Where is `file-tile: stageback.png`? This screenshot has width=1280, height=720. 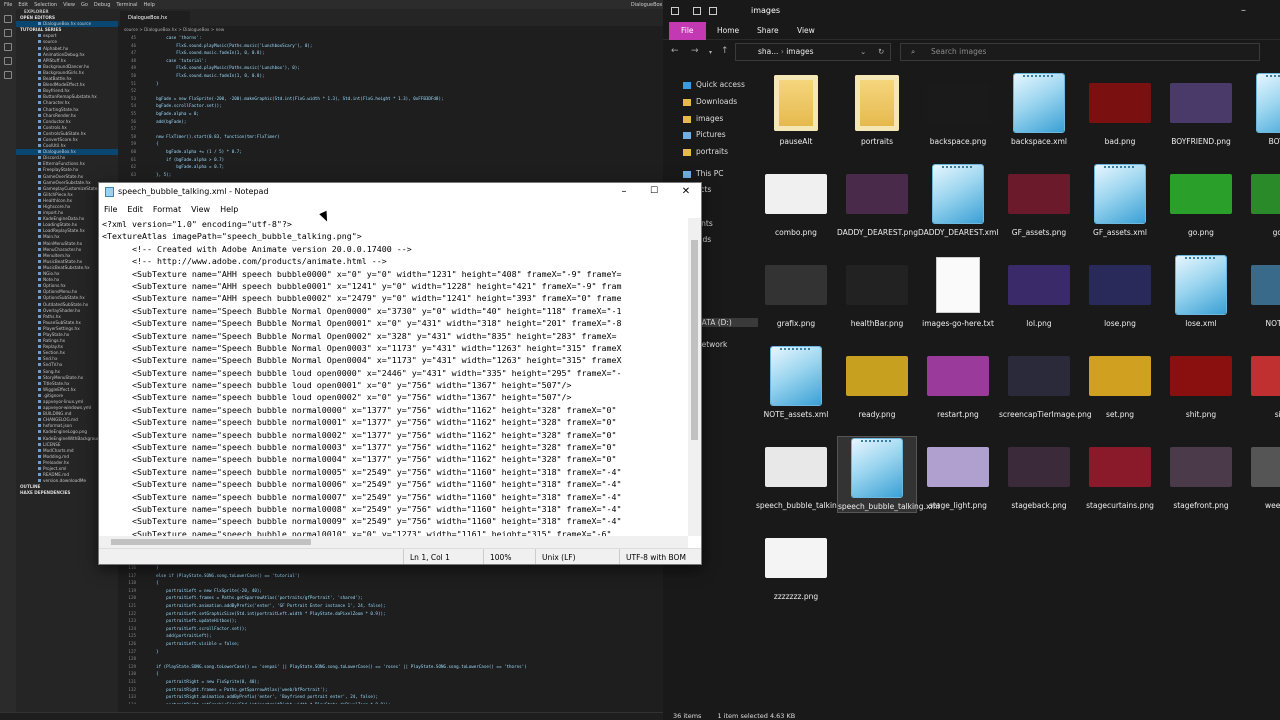 file-tile: stageback.png is located at coordinates (1039, 473).